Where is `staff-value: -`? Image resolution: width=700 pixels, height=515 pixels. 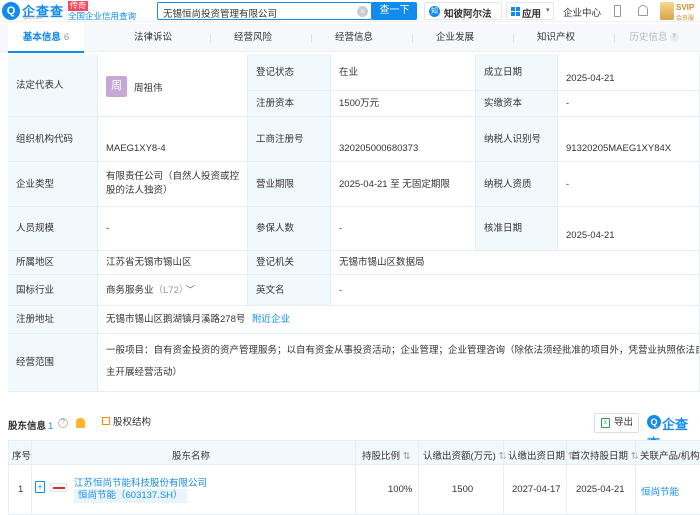 staff-value: - is located at coordinates (173, 229).